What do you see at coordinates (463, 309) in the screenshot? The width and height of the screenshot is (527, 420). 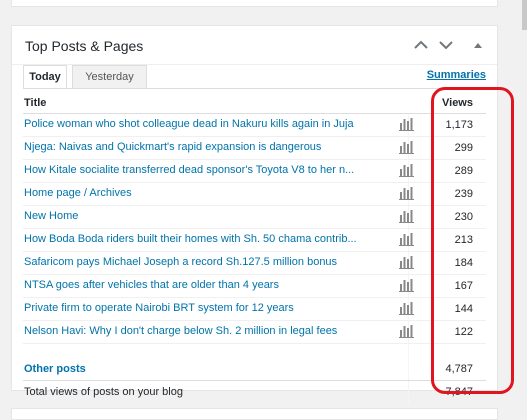 I see `views-count: 144` at bounding box center [463, 309].